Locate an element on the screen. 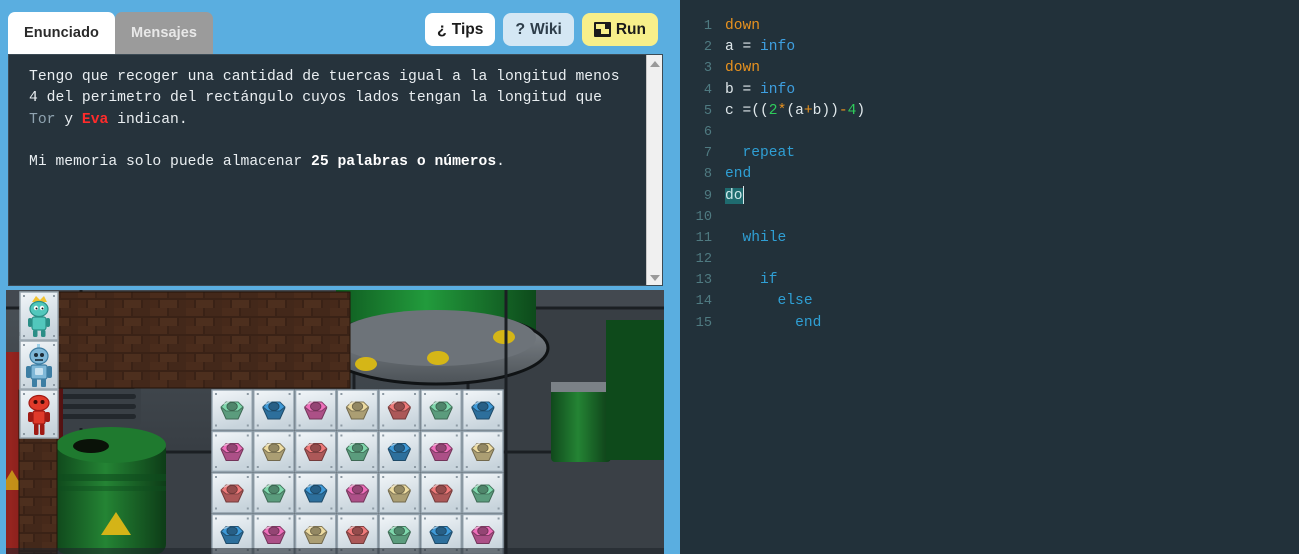  triangle-down-icon is located at coordinates (654, 277).